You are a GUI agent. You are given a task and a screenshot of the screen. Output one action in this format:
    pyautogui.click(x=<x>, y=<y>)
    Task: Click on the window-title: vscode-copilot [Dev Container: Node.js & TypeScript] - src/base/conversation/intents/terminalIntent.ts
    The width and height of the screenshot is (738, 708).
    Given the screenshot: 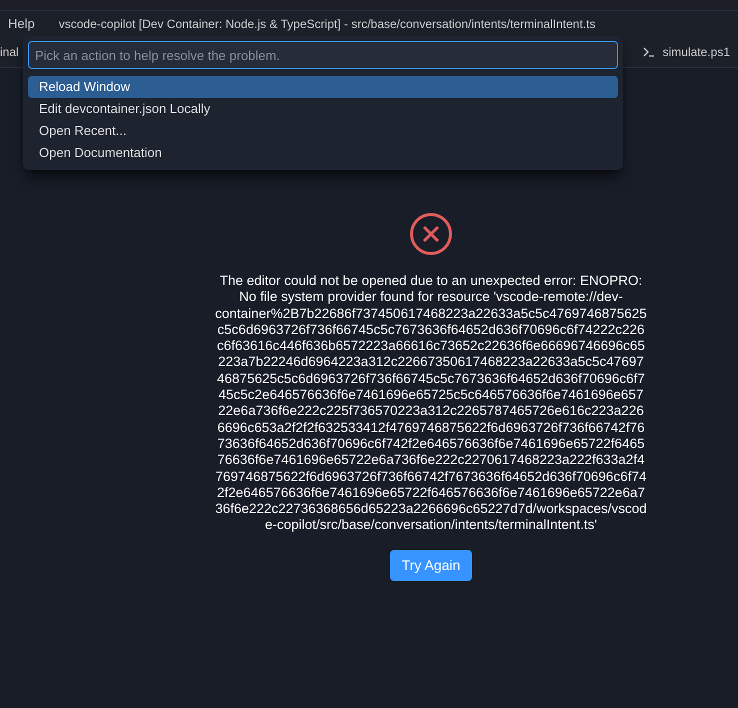 What is the action you would take?
    pyautogui.click(x=327, y=24)
    